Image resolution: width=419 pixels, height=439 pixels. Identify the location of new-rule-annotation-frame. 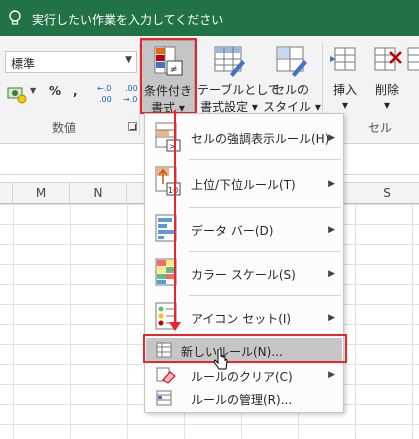
(245, 348).